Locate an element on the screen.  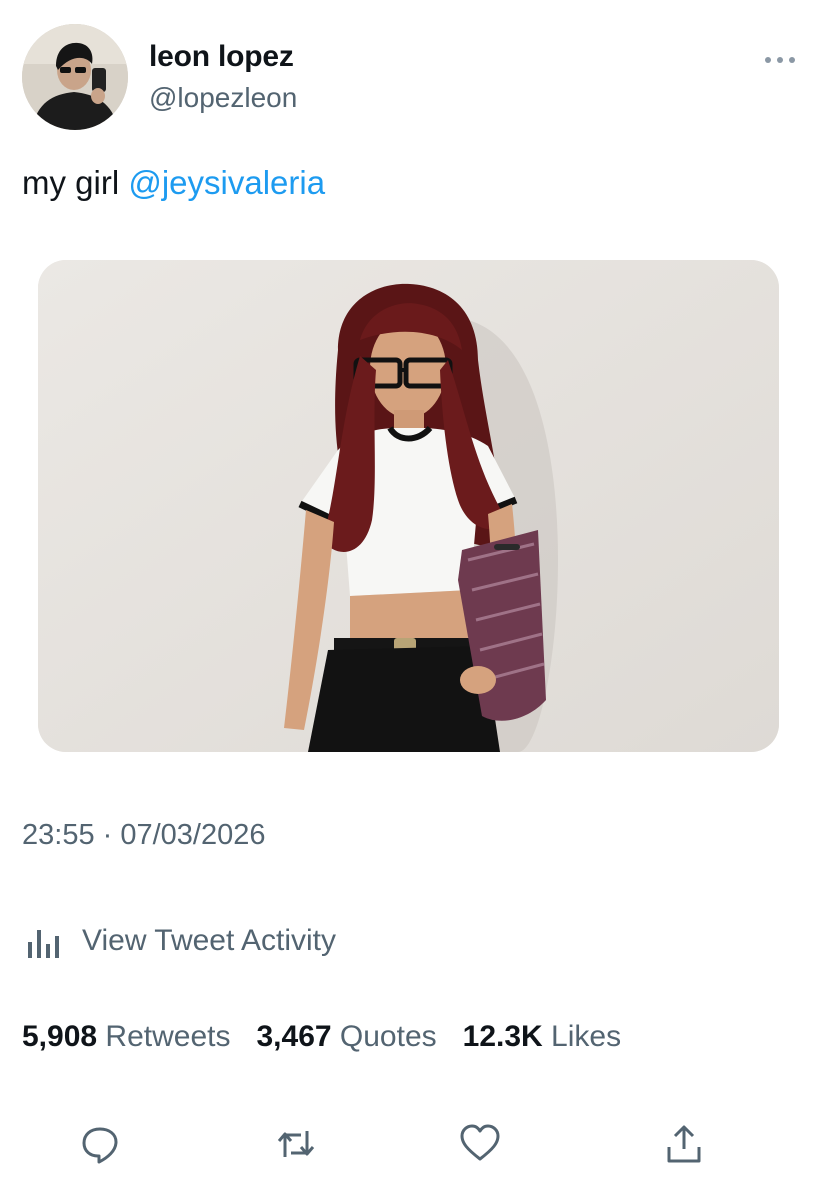
reply-icon is located at coordinates (100, 1145).